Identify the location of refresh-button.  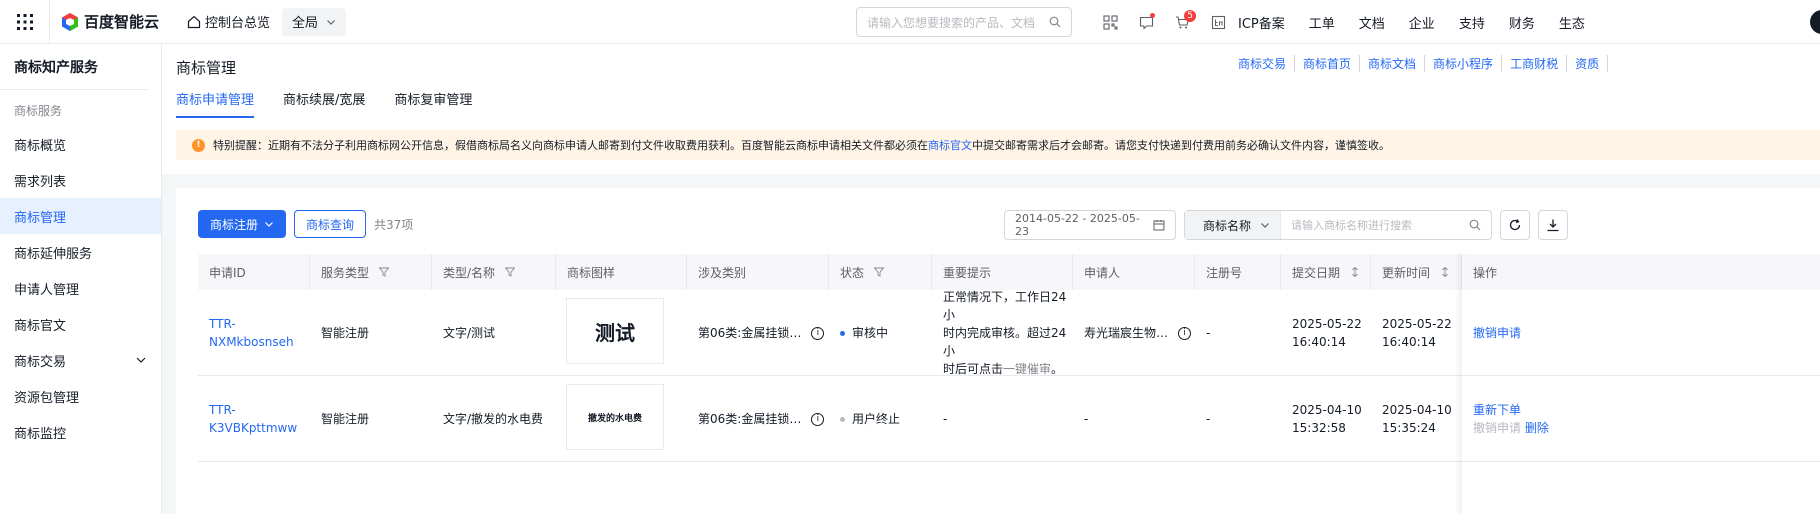
(1515, 225).